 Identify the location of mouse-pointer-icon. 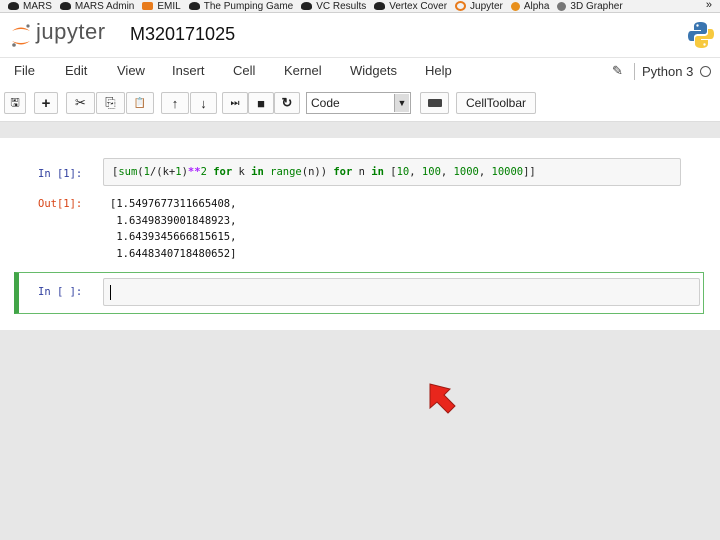
(442, 398).